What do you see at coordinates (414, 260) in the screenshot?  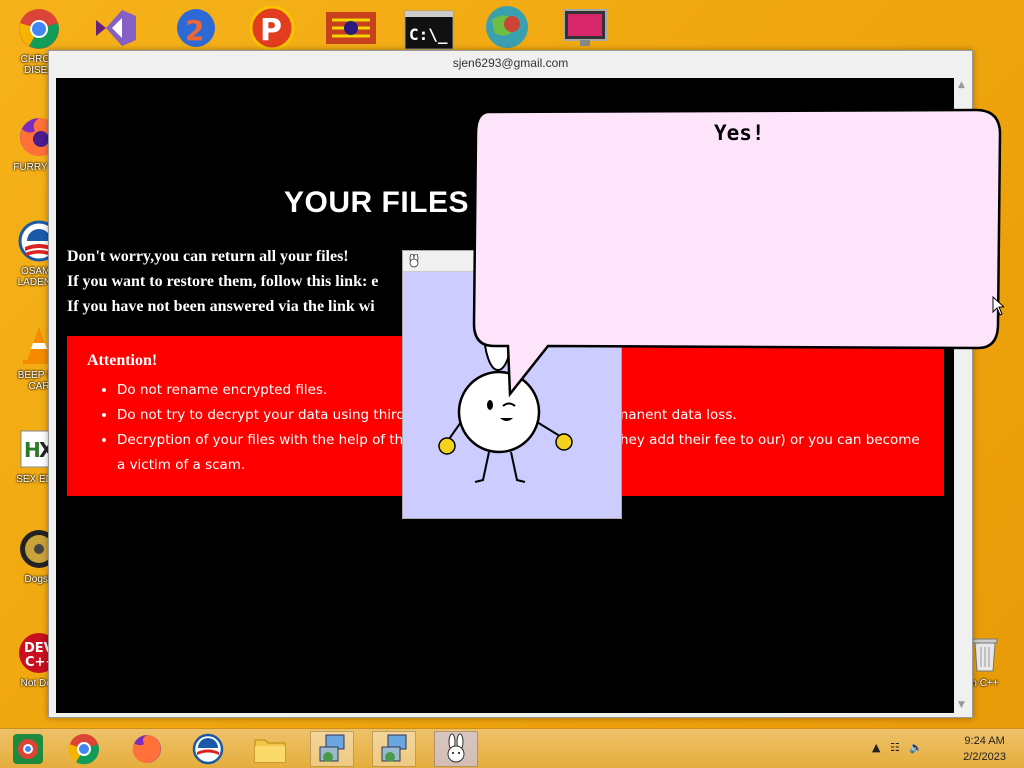 I see `bunny-small-icon` at bounding box center [414, 260].